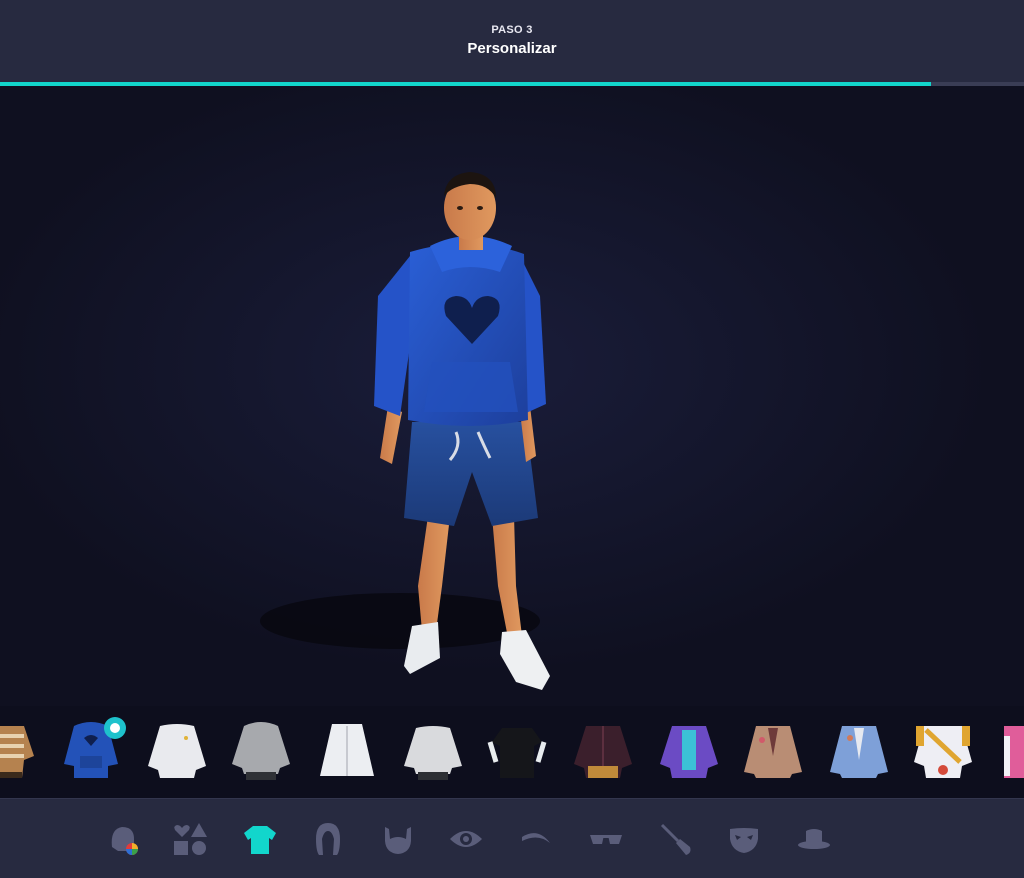 The width and height of the screenshot is (1024, 878). I want to click on shapes-icon, so click(190, 839).